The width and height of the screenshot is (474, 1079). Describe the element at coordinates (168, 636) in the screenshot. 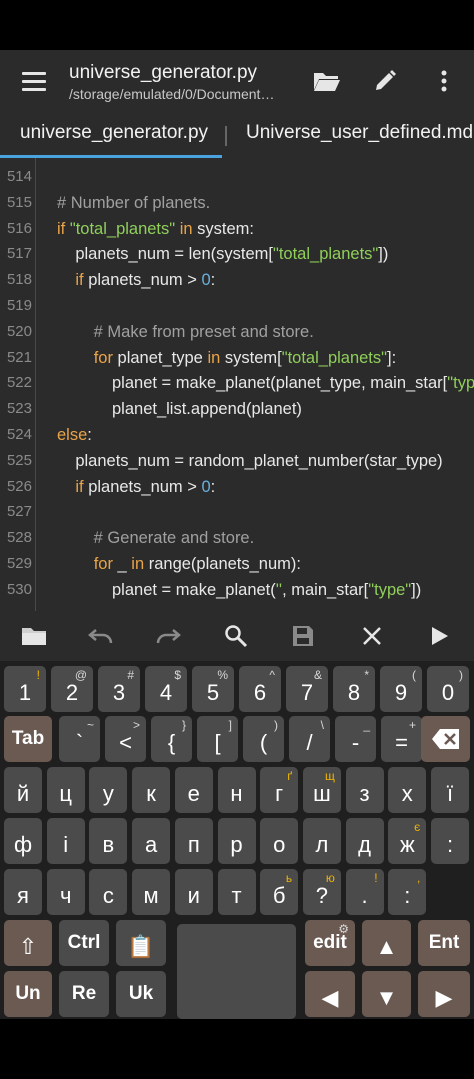

I see `redo-icon` at that location.